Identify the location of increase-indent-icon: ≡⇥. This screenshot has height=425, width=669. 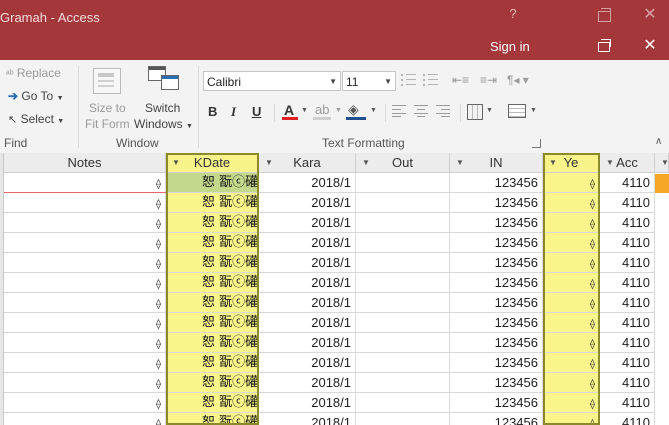
(488, 80).